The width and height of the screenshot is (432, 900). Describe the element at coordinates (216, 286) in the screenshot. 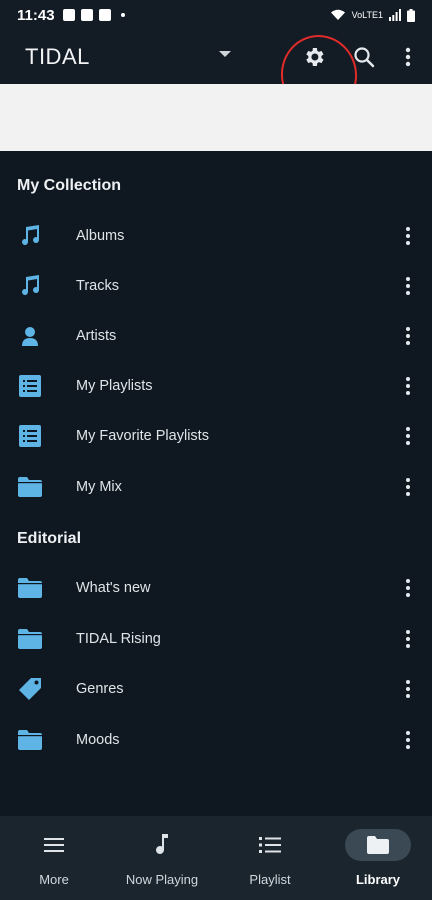

I see `list-item-tracks: Tracks` at that location.